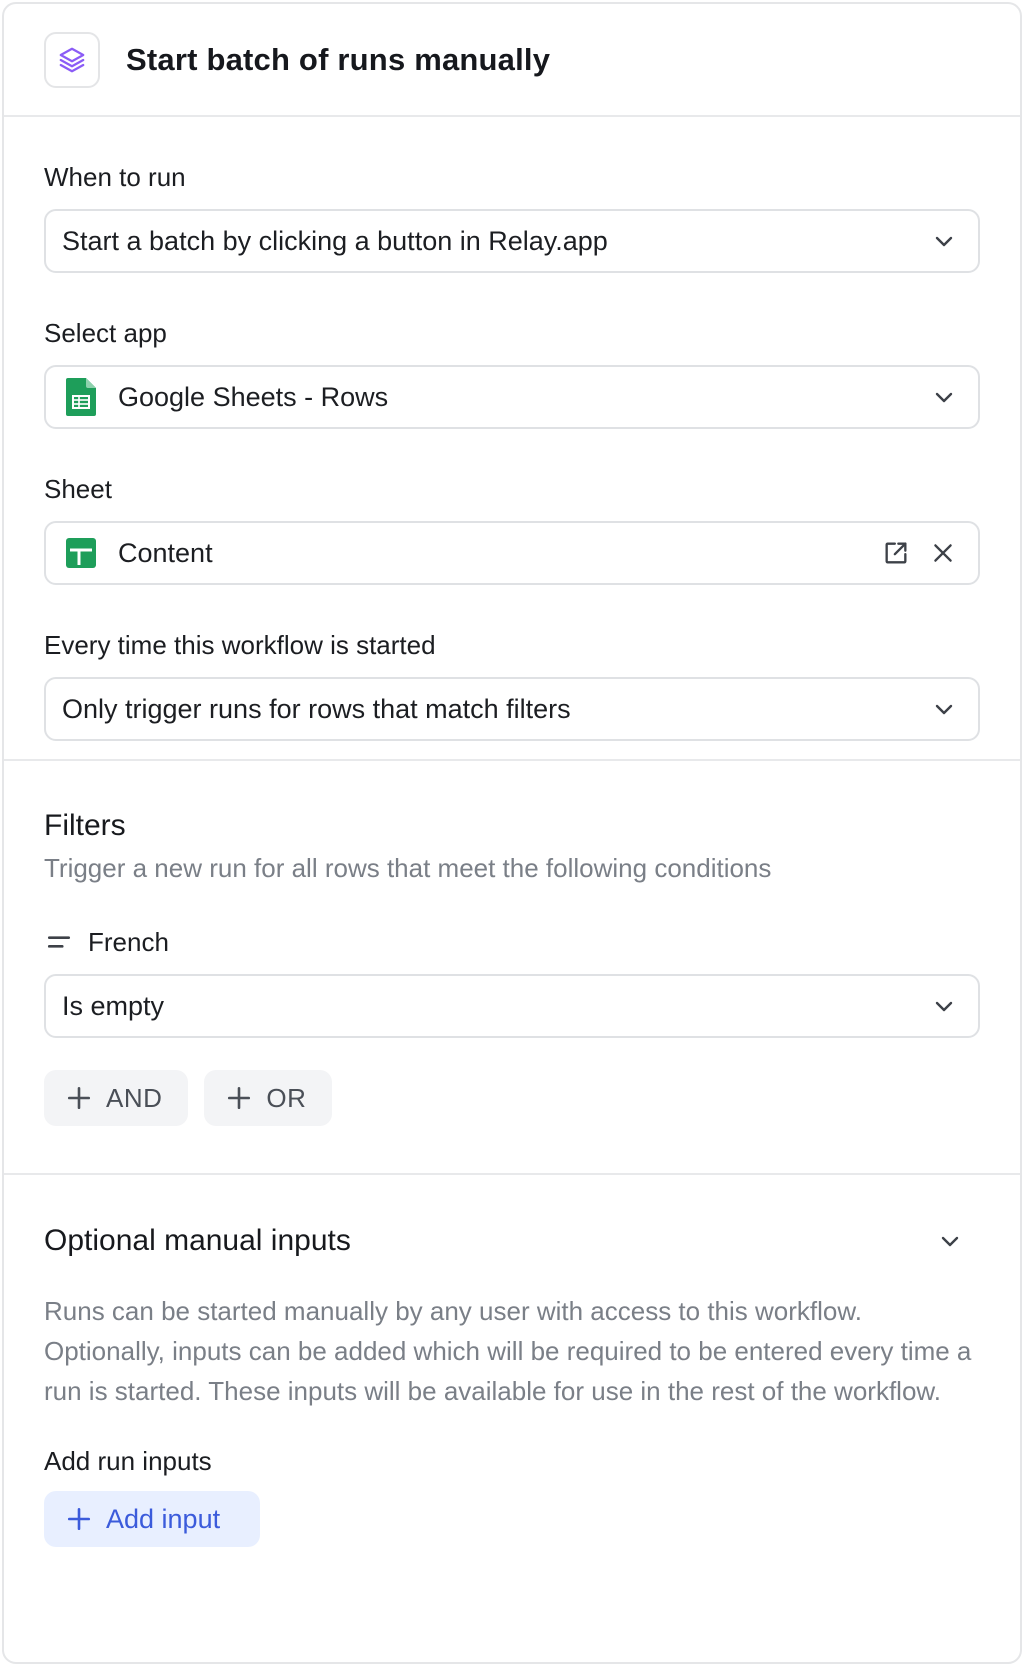 The width and height of the screenshot is (1024, 1666). I want to click on panel-title: Start batch of runs manually, so click(338, 59).